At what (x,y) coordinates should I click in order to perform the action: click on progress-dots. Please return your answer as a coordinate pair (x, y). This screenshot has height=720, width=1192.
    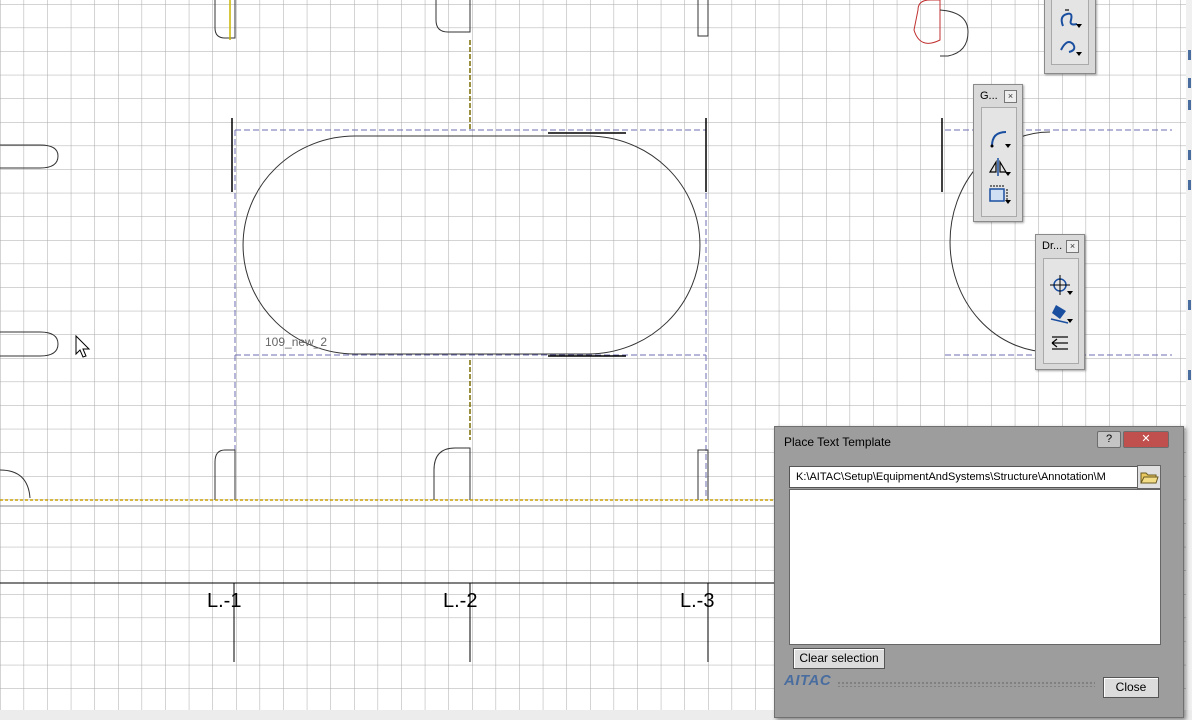
    Looking at the image, I should click on (966, 684).